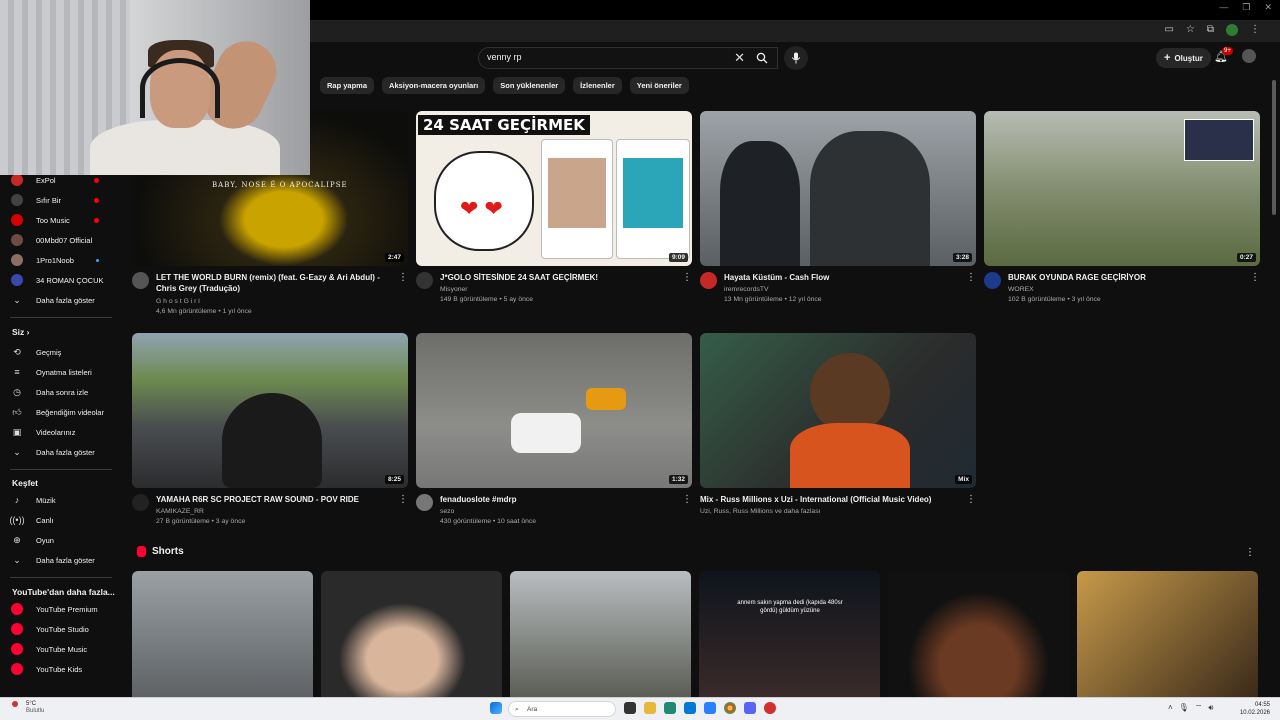 The image size is (1280, 720). Describe the element at coordinates (1190, 30) in the screenshot. I see `bookmark-star-icon: ☆` at that location.